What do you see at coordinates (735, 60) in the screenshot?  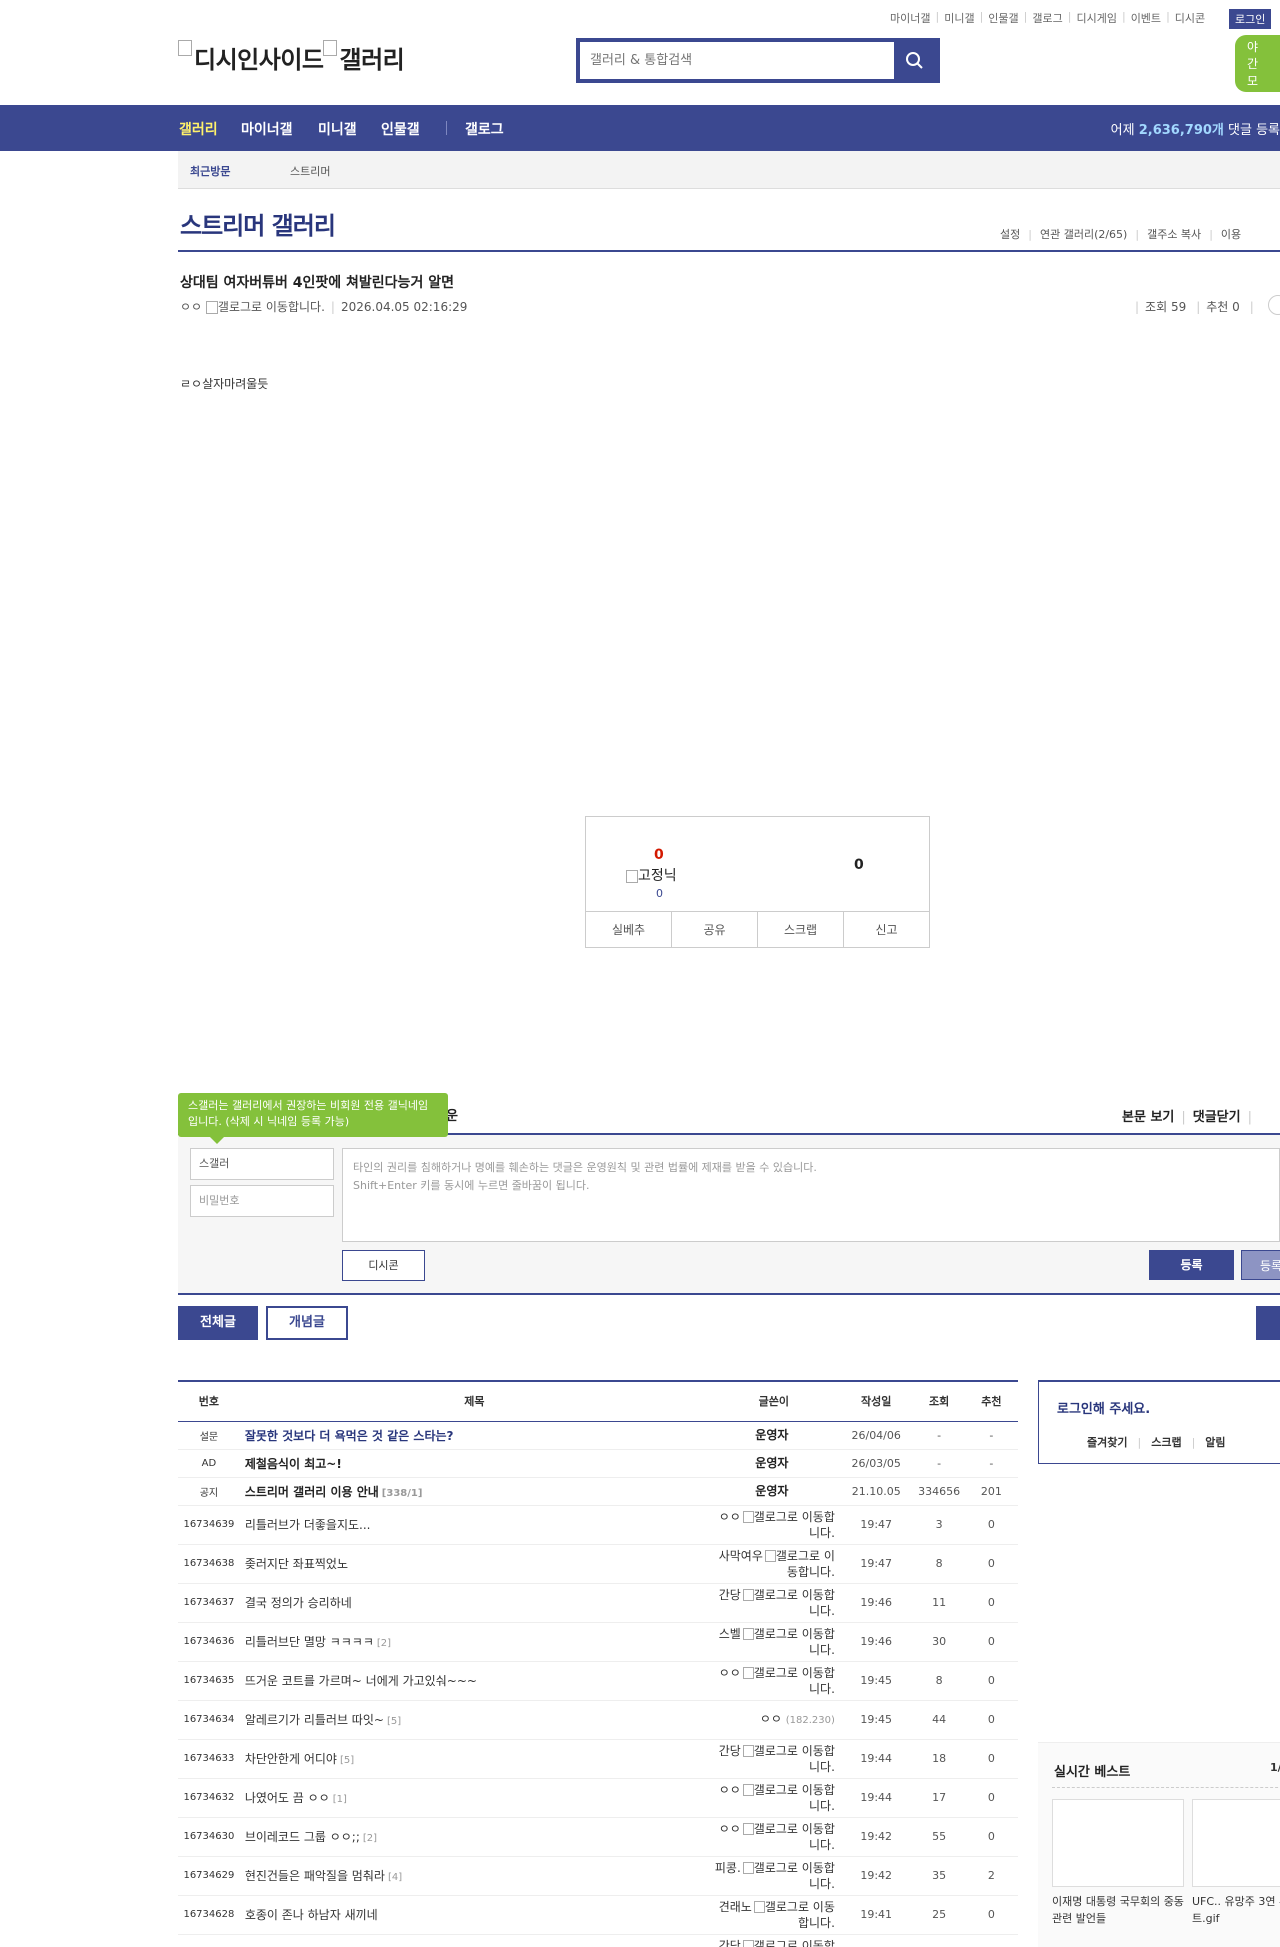 I see `search-input` at bounding box center [735, 60].